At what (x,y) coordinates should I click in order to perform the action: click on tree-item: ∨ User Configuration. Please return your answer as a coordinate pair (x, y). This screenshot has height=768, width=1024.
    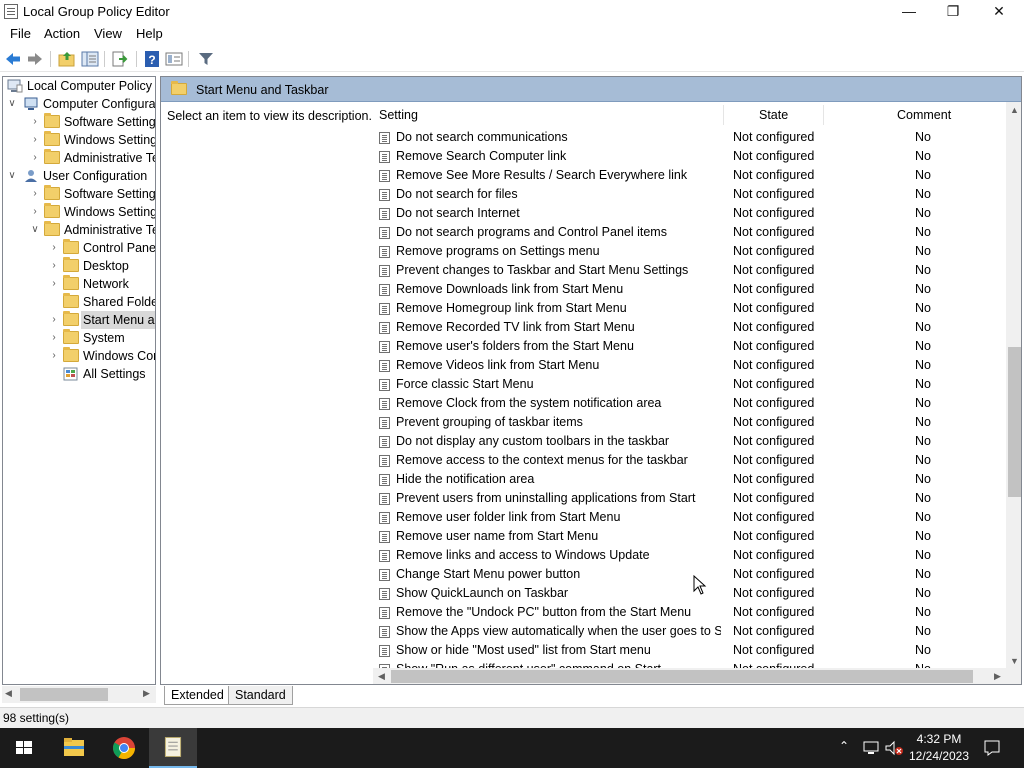
    Looking at the image, I should click on (79, 176).